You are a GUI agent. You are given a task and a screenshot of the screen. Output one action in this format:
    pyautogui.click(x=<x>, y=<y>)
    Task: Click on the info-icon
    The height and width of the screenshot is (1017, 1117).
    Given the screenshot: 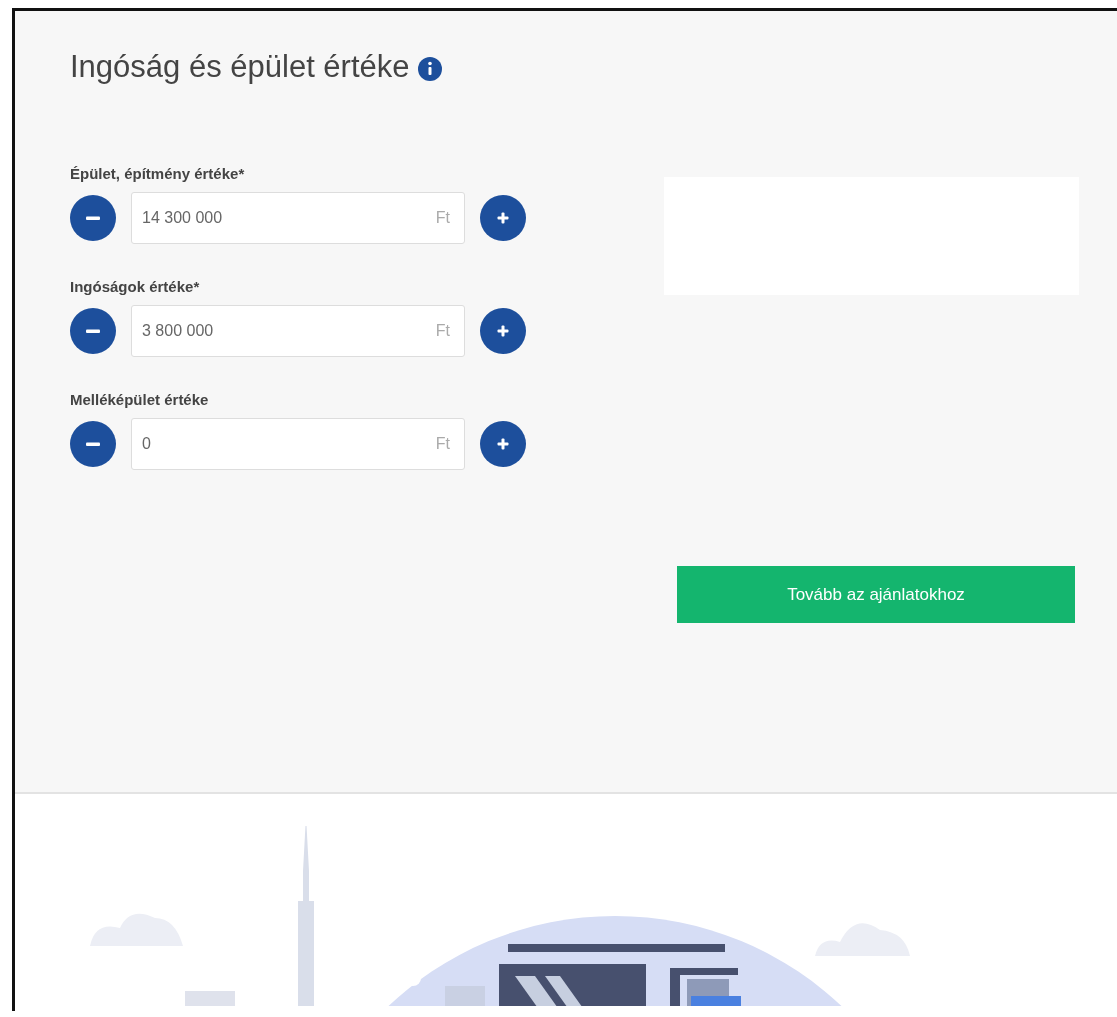 What is the action you would take?
    pyautogui.click(x=429, y=69)
    